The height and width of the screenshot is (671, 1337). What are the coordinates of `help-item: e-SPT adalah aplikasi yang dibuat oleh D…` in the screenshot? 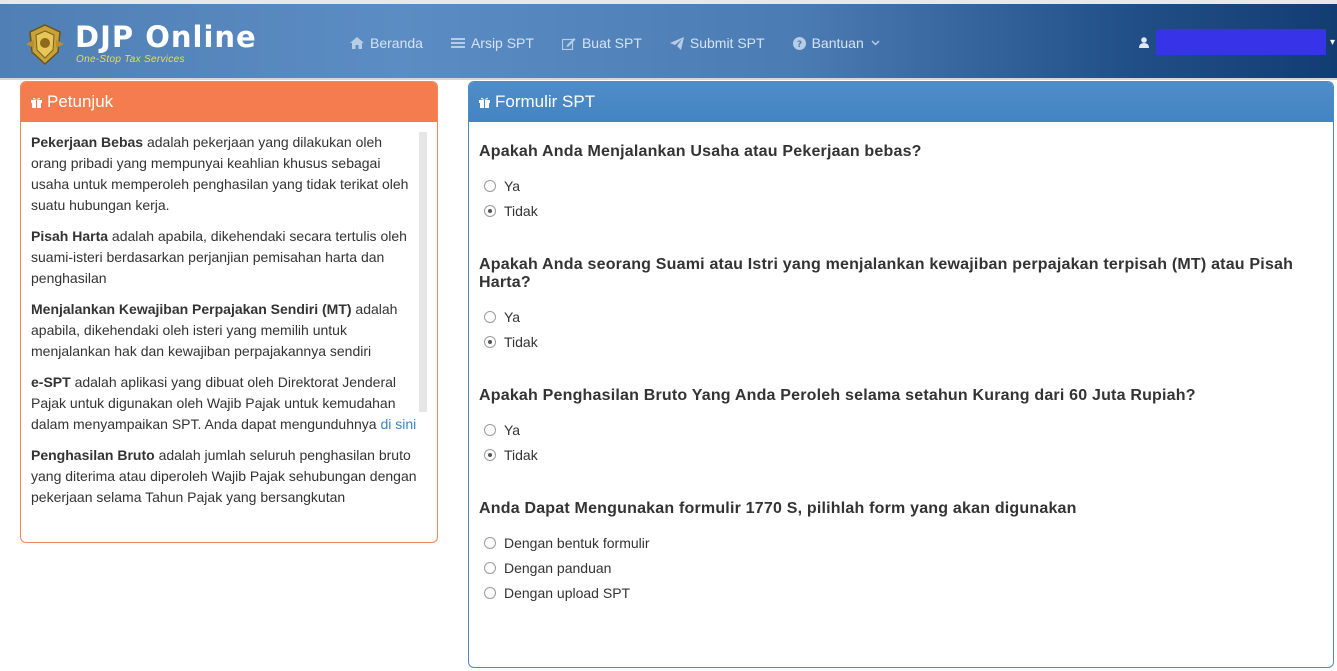 It's located at (226, 403).